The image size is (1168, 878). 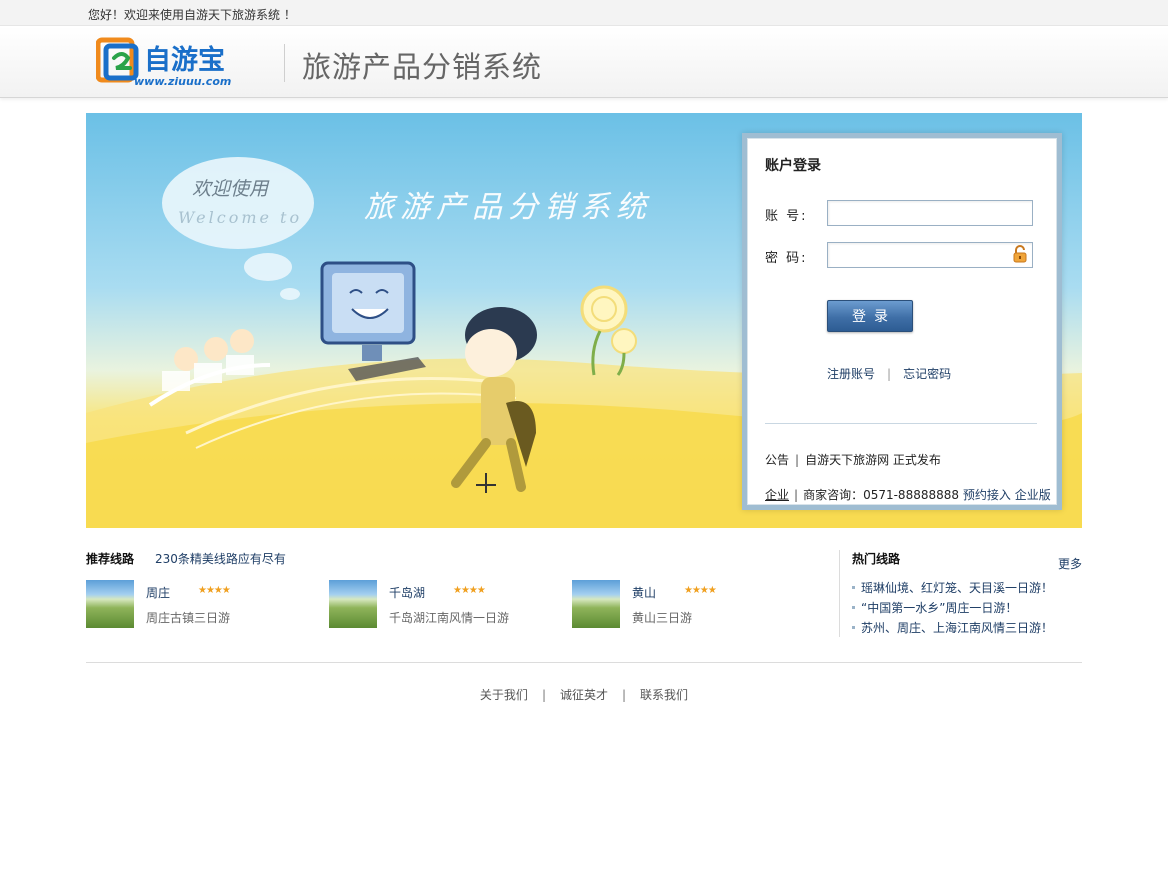 I want to click on footer-divider, so click(x=584, y=662).